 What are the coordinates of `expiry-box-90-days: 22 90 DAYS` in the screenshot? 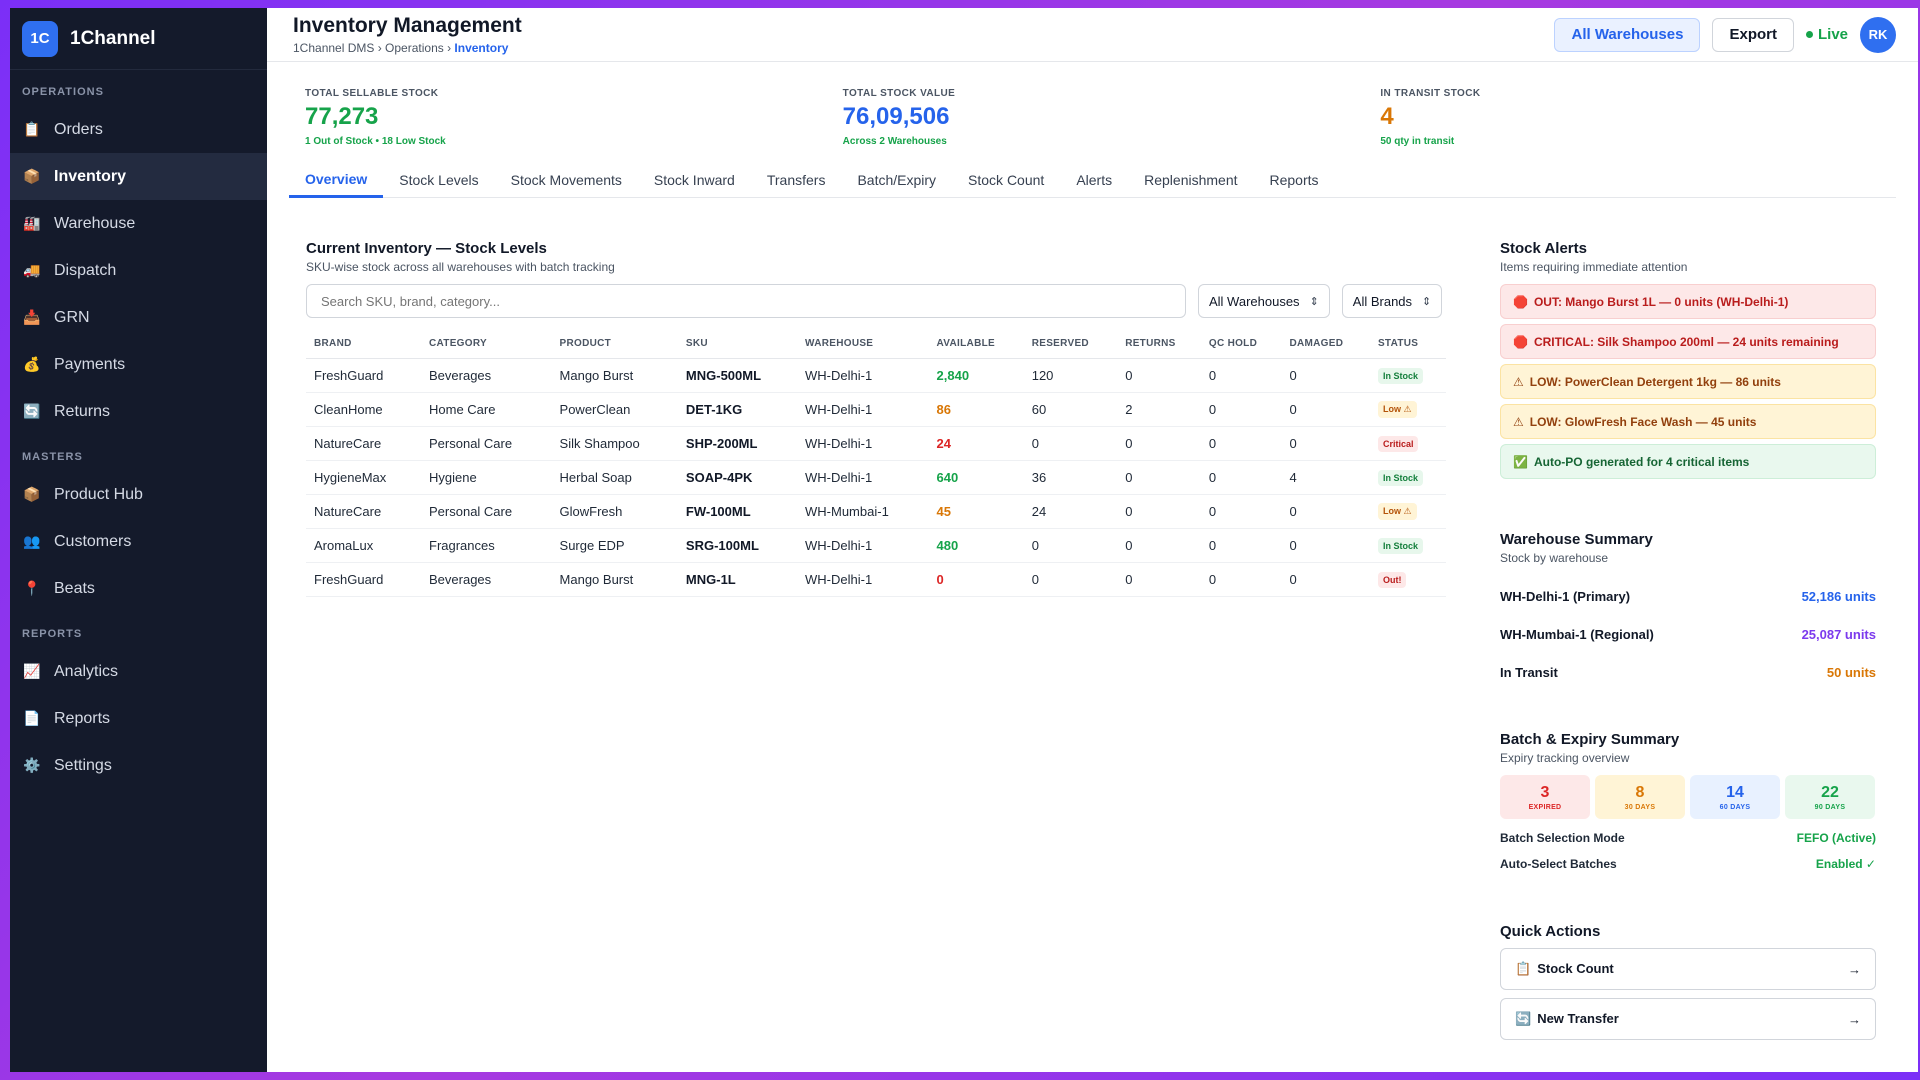 It's located at (1830, 797).